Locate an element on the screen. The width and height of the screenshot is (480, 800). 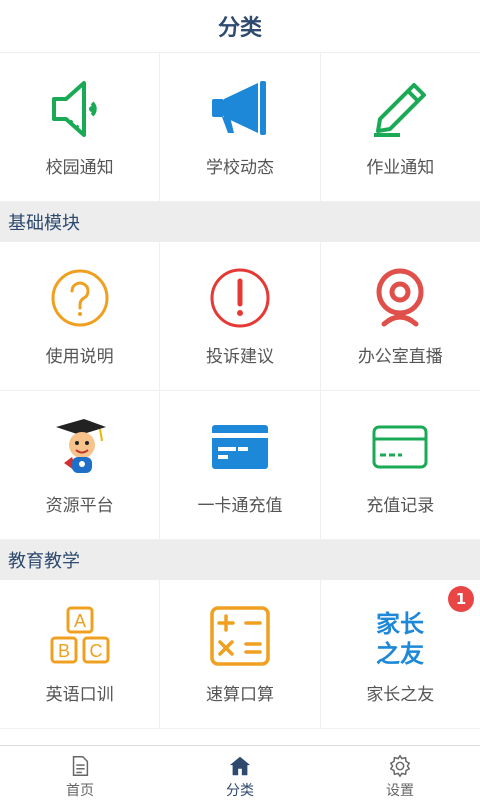
tab-category: 分类 is located at coordinates (240, 773).